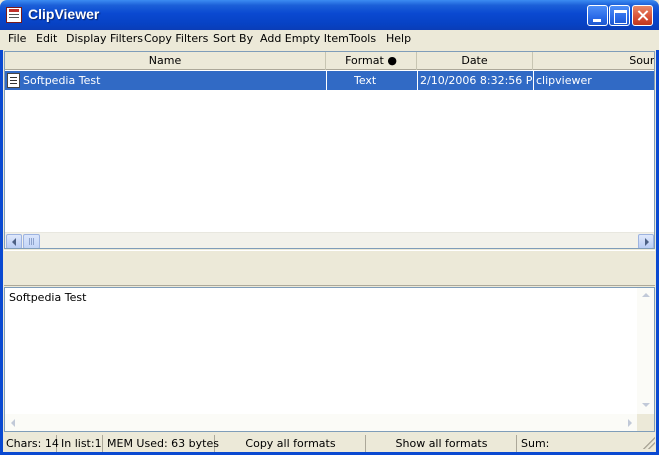 Image resolution: width=659 pixels, height=455 pixels. What do you see at coordinates (398, 38) in the screenshot?
I see `menu-help: Help` at bounding box center [398, 38].